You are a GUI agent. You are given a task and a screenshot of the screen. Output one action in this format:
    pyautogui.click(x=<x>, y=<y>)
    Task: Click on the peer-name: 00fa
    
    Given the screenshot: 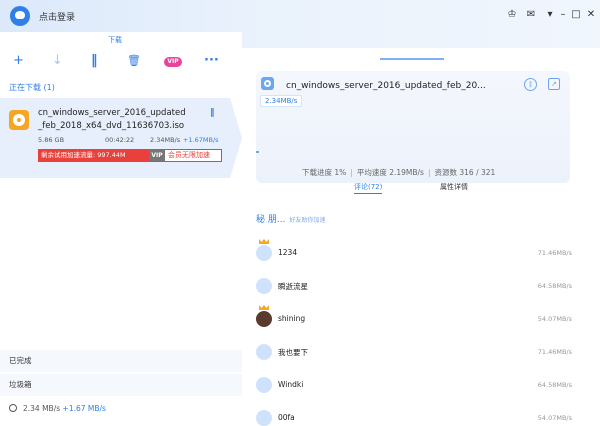 What is the action you would take?
    pyautogui.click(x=286, y=417)
    